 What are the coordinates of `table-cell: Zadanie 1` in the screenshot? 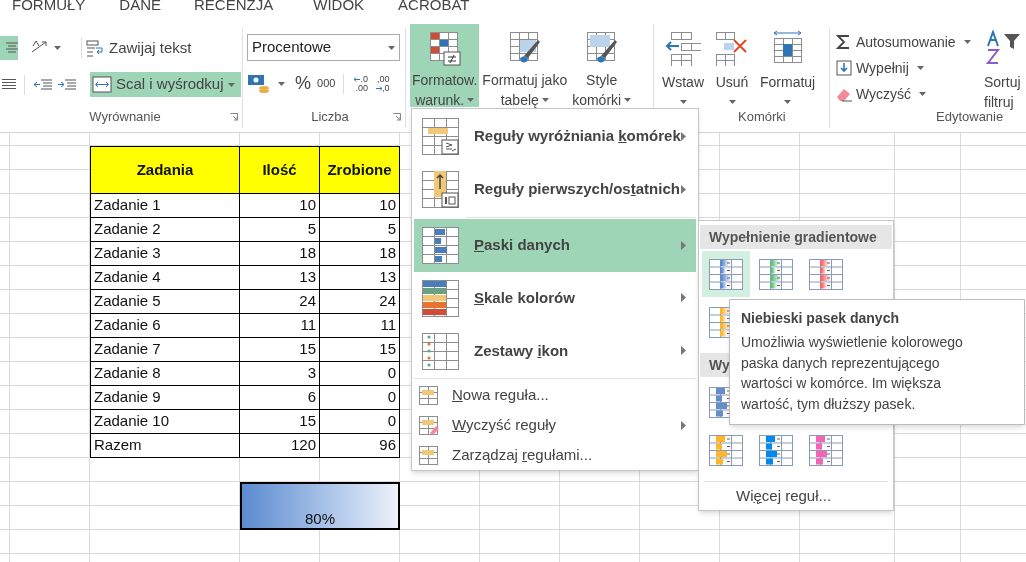 It's located at (165, 206).